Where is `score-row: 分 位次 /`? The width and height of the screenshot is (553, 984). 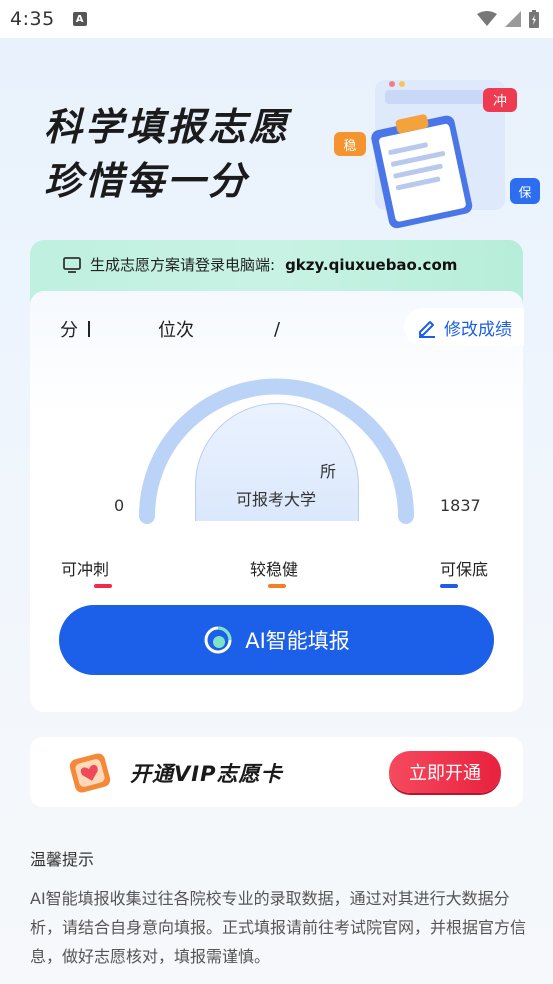
score-row: 分 位次 / is located at coordinates (170, 329).